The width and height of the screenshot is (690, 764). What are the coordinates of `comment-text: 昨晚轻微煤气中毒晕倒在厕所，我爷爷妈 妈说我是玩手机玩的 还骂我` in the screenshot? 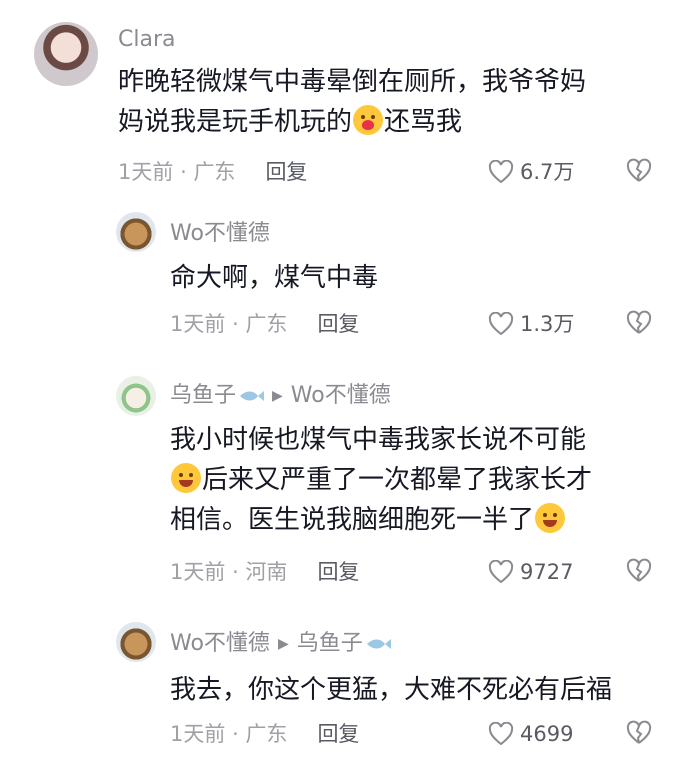 It's located at (352, 102).